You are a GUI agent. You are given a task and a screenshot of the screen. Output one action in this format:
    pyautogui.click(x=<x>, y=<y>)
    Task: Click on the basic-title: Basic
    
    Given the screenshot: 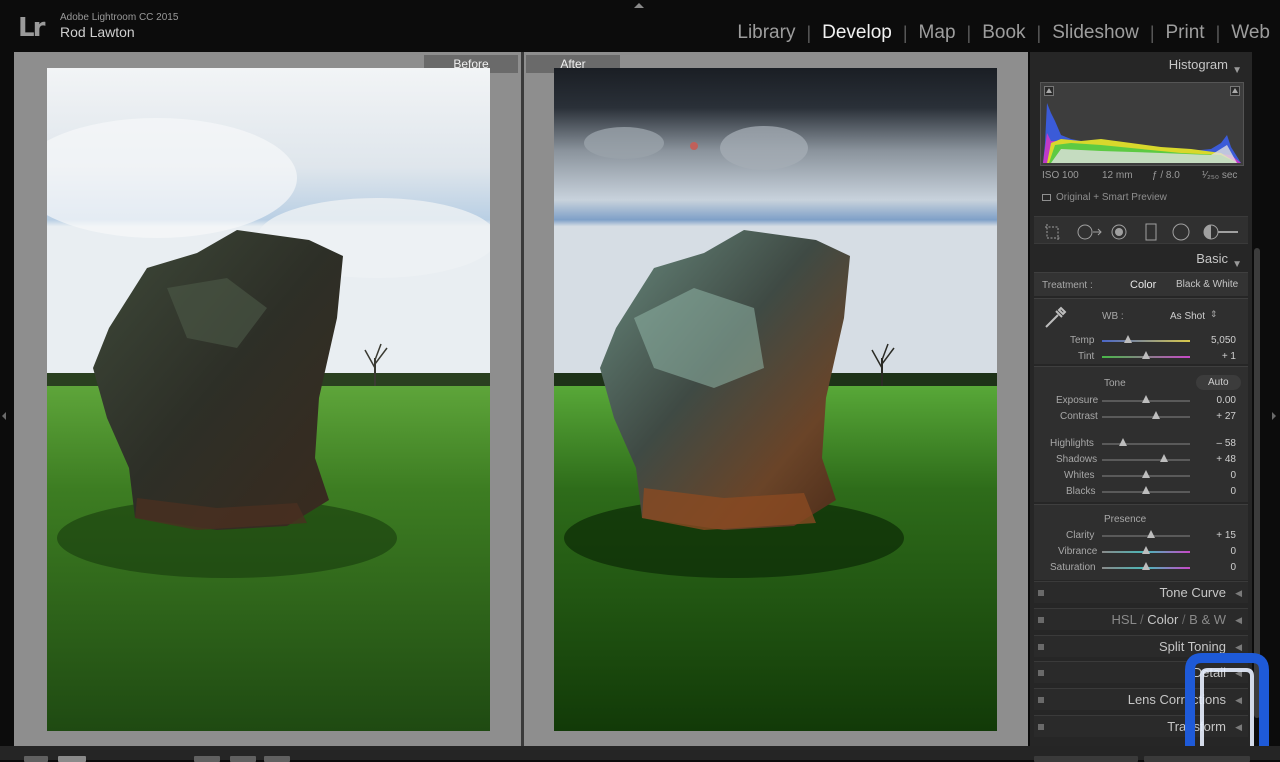 What is the action you would take?
    pyautogui.click(x=1212, y=258)
    